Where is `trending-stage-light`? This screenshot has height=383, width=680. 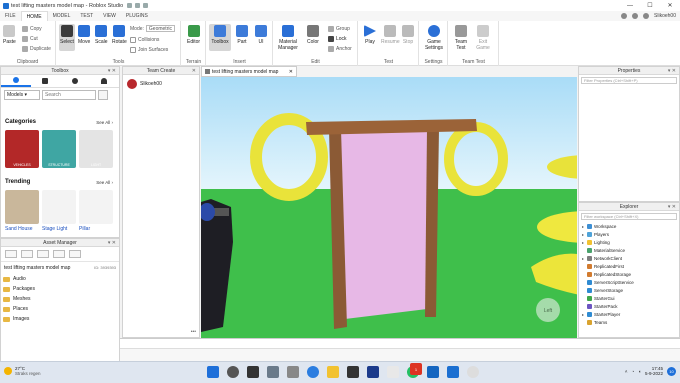
trending-stage-light is located at coordinates (59, 207).